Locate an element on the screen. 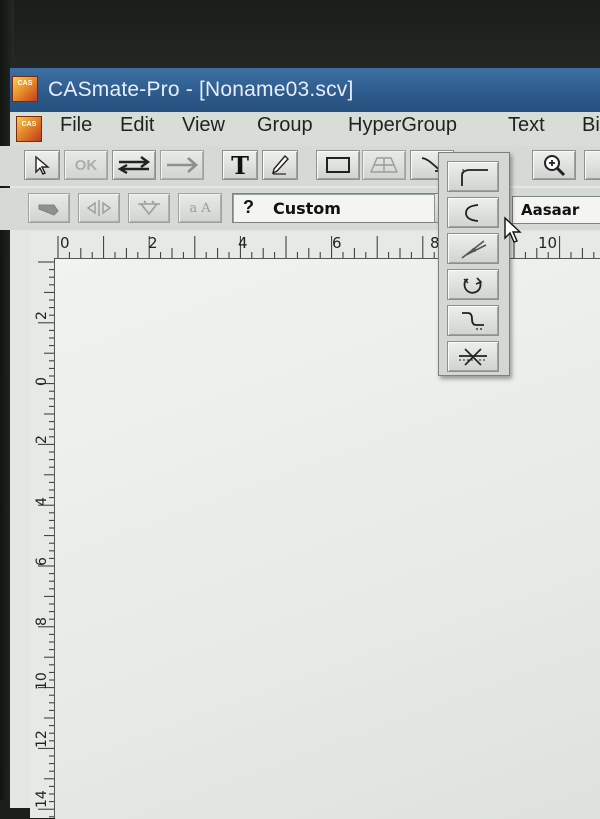 The image size is (600, 819). text-tool-icon: T is located at coordinates (240, 165).